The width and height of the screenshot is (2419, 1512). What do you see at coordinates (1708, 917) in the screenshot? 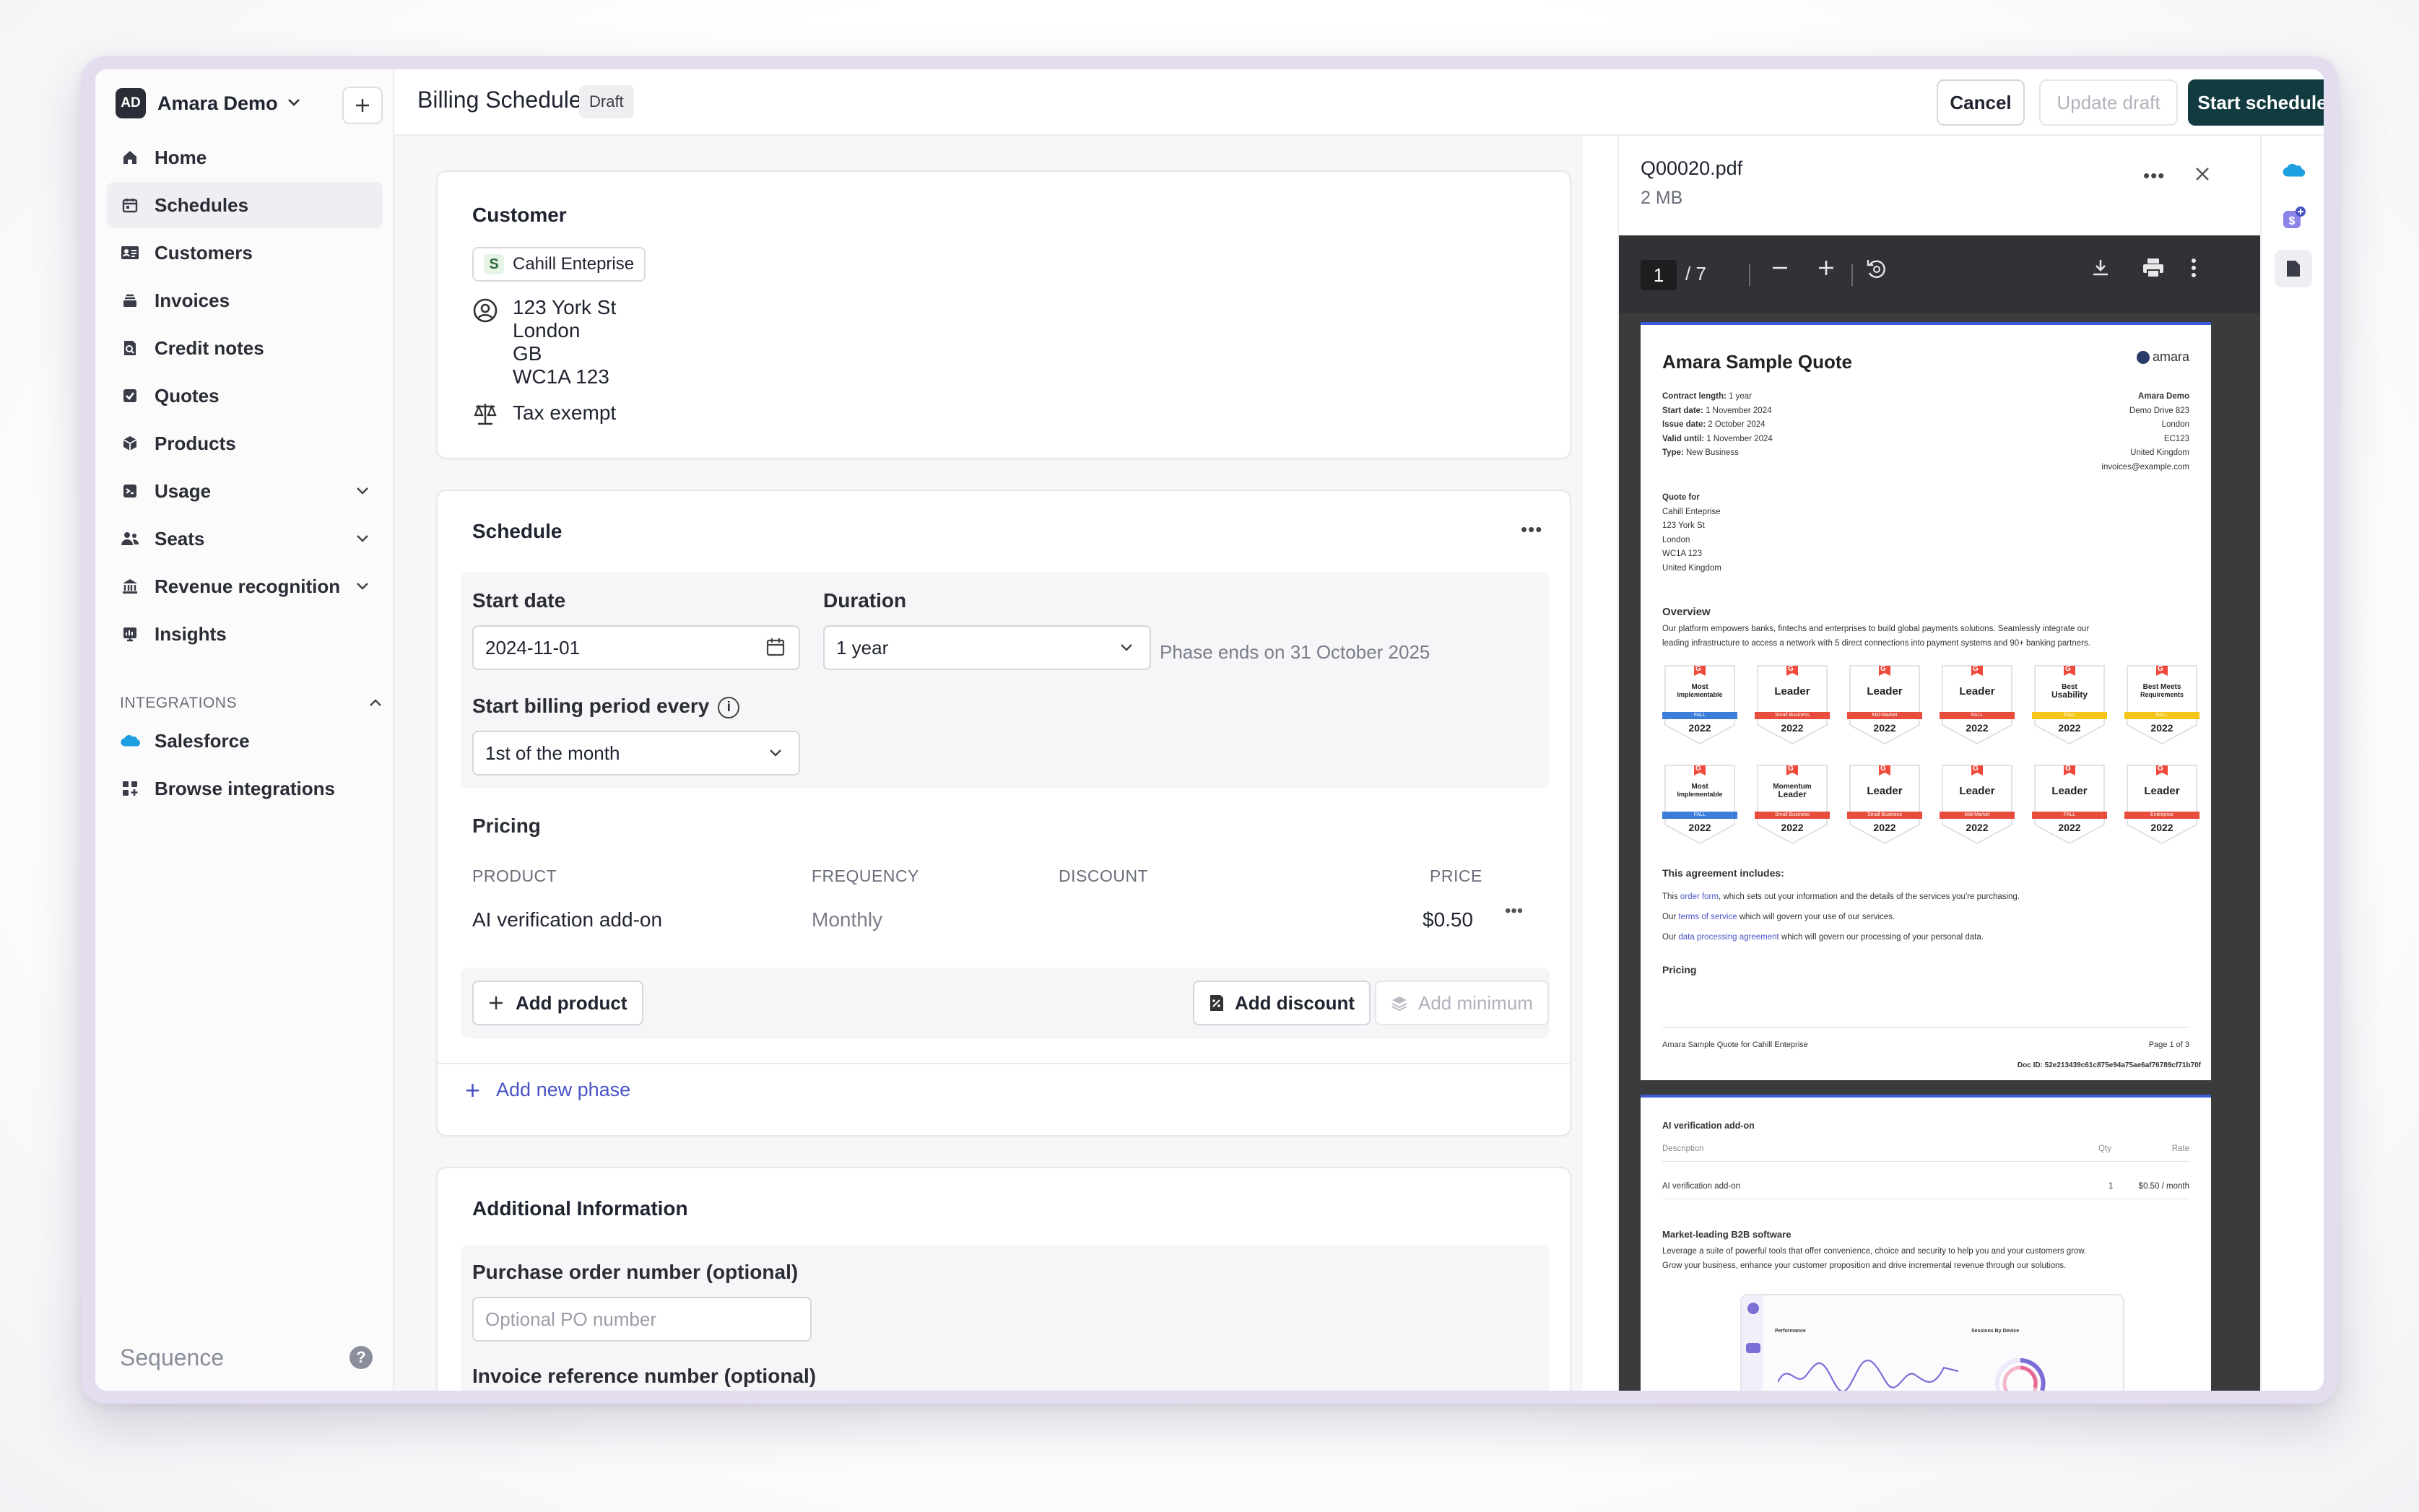
I see `terms-of-service-link: terms of service` at bounding box center [1708, 917].